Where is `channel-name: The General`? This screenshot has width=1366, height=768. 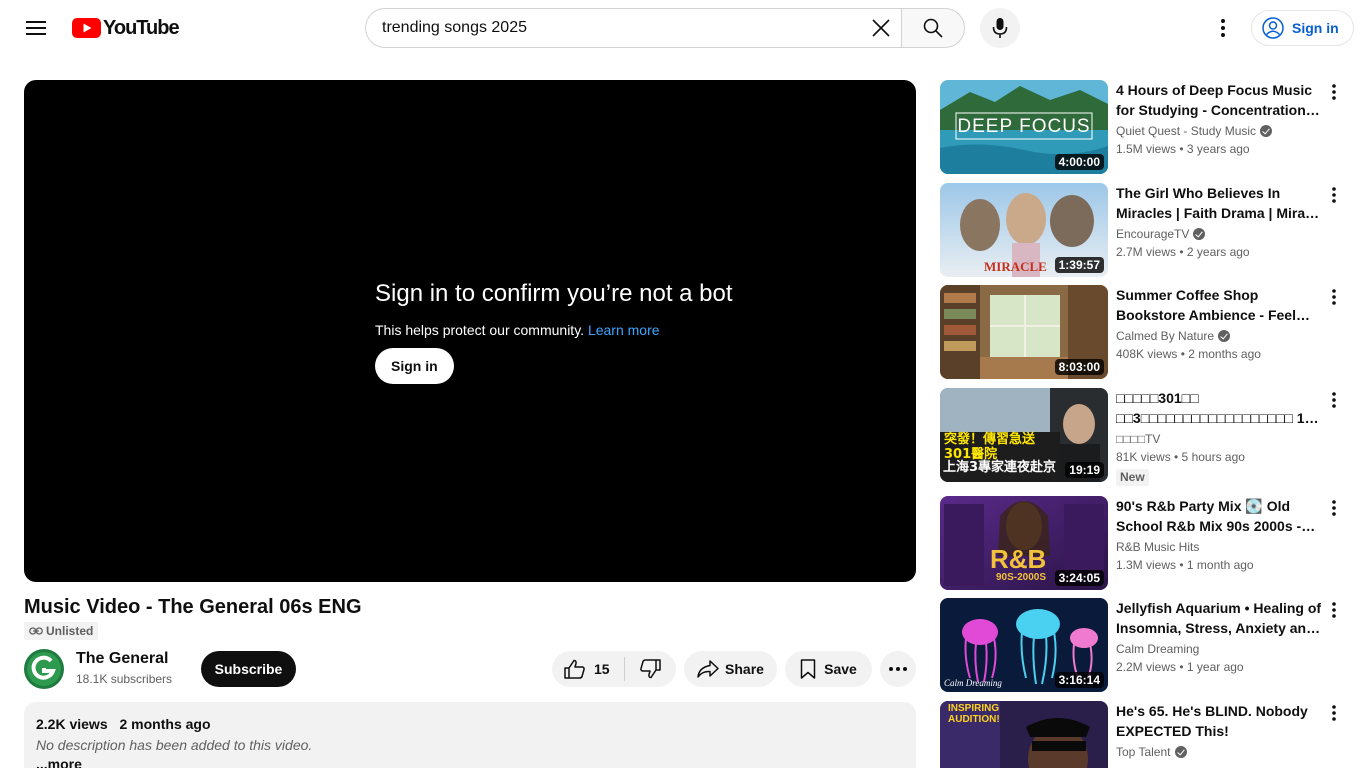
channel-name: The General is located at coordinates (122, 659).